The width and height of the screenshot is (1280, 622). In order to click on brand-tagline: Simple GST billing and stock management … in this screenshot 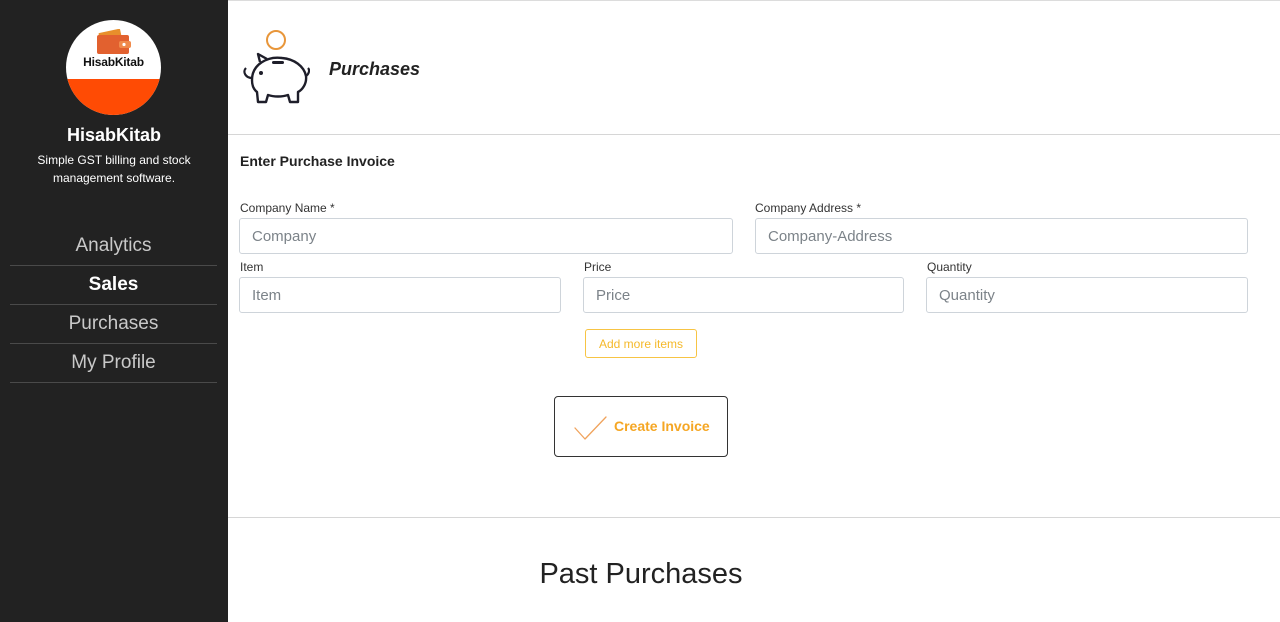, I will do `click(114, 169)`.